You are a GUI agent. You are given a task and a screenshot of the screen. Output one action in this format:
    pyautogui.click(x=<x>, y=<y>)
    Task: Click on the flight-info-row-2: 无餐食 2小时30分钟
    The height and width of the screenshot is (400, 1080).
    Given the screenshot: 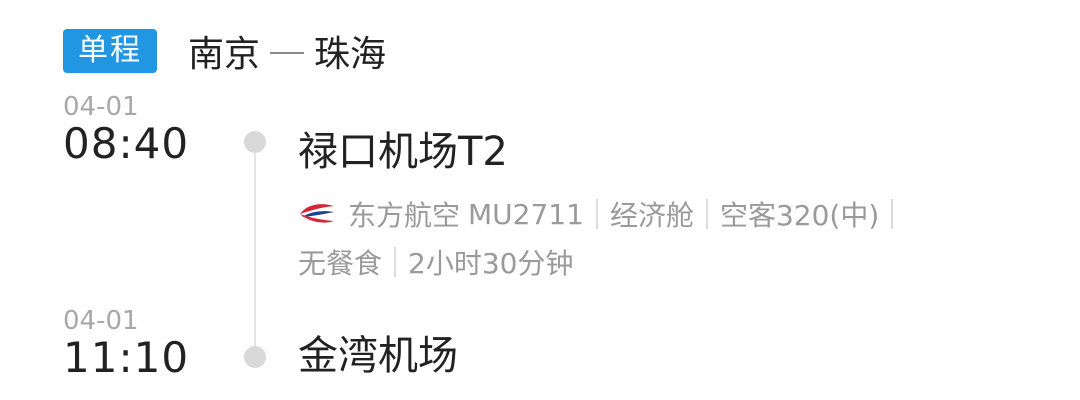 What is the action you would take?
    pyautogui.click(x=435, y=262)
    